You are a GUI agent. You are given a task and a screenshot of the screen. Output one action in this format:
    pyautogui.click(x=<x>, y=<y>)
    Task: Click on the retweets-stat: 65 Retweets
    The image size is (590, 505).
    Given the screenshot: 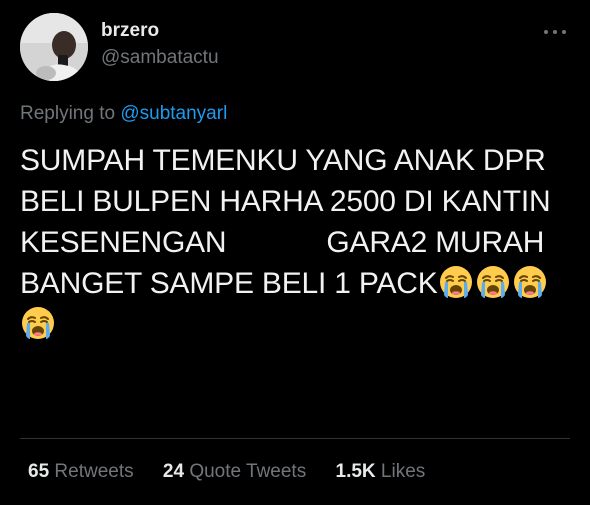 What is the action you would take?
    pyautogui.click(x=81, y=472)
    